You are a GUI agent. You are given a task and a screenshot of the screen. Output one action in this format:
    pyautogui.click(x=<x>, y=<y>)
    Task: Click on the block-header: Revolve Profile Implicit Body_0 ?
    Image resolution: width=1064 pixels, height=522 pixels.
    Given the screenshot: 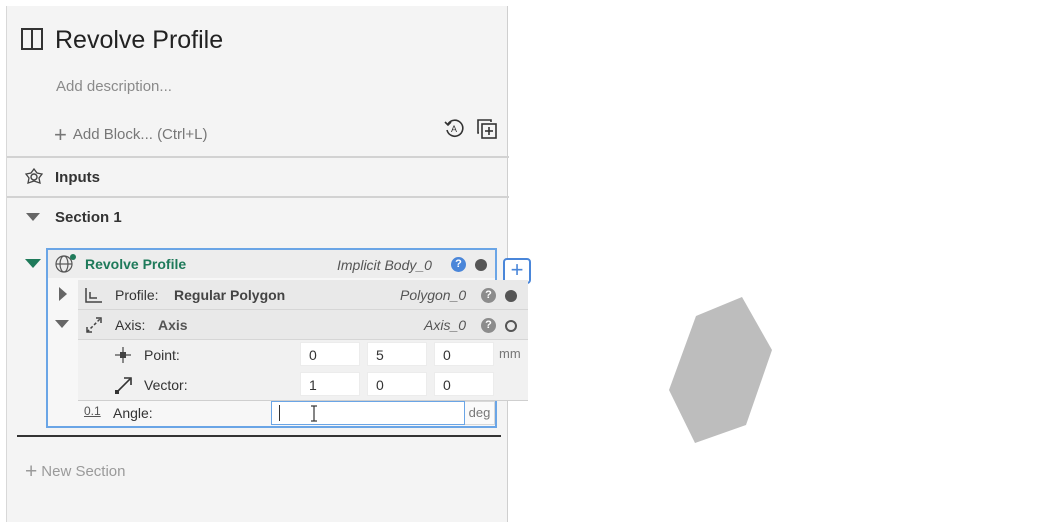 What is the action you would take?
    pyautogui.click(x=271, y=264)
    